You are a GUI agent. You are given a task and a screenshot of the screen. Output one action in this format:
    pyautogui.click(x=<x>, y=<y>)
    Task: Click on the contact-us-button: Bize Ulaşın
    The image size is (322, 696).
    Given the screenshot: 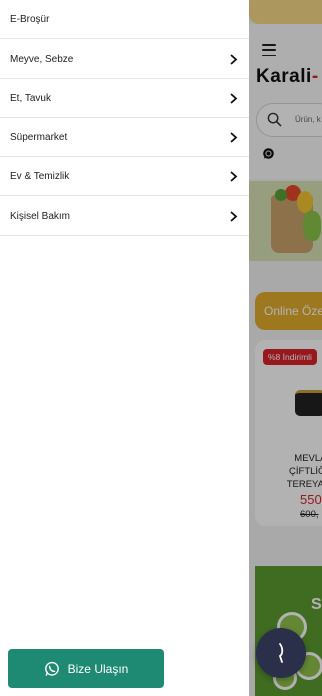 What is the action you would take?
    pyautogui.click(x=86, y=668)
    